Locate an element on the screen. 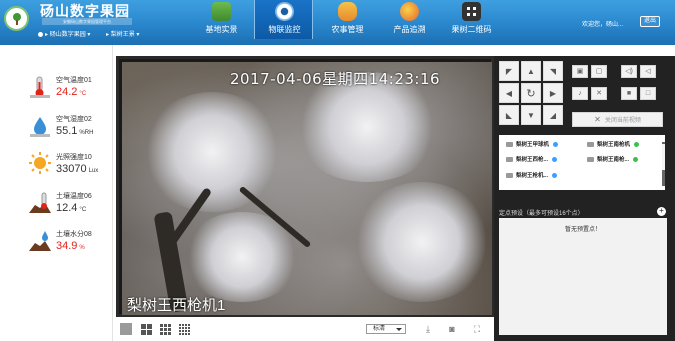  layout-2x2-button is located at coordinates (146, 329).